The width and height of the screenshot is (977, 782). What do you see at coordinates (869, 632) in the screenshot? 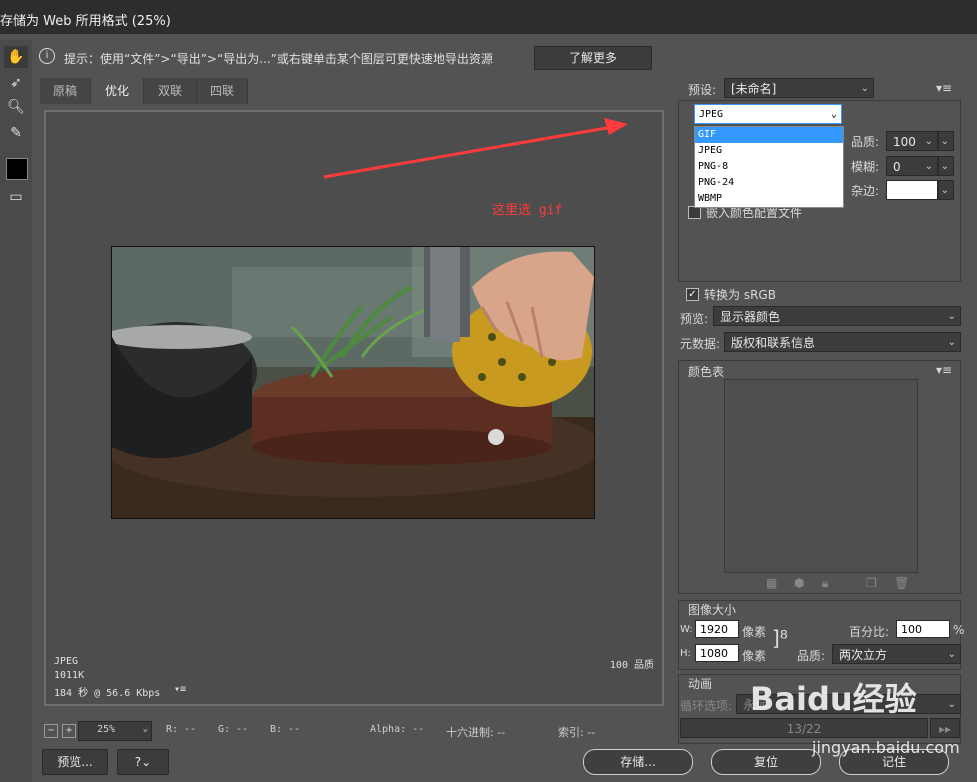
I see `percent-label: 百分比:` at bounding box center [869, 632].